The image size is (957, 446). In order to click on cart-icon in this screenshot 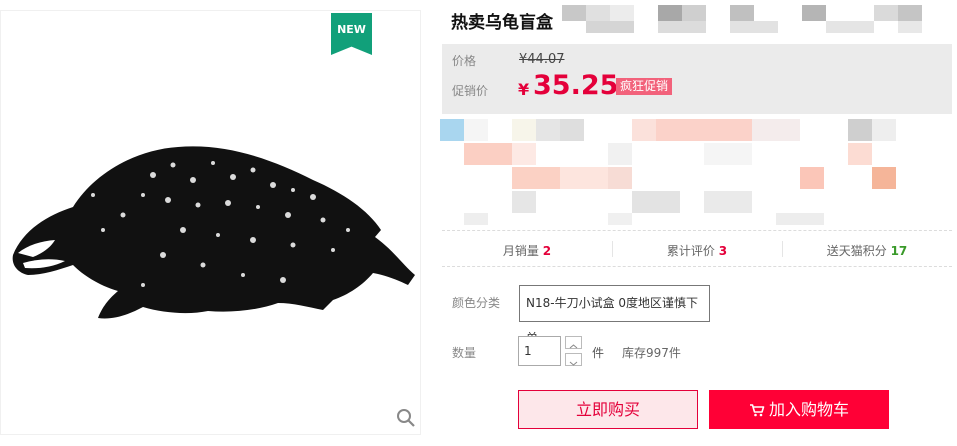, I will do `click(757, 410)`.